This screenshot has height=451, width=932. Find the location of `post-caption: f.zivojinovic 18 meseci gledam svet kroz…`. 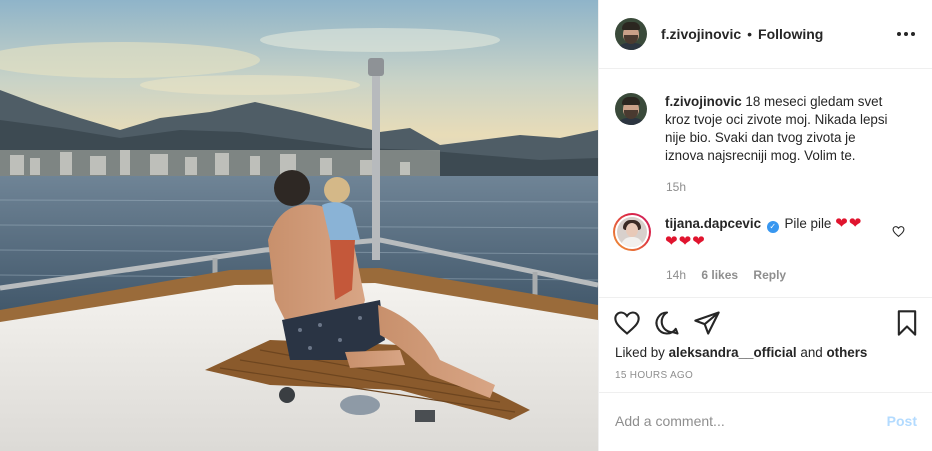

post-caption: f.zivojinovic 18 meseci gledam svet kroz… is located at coordinates (755, 129).